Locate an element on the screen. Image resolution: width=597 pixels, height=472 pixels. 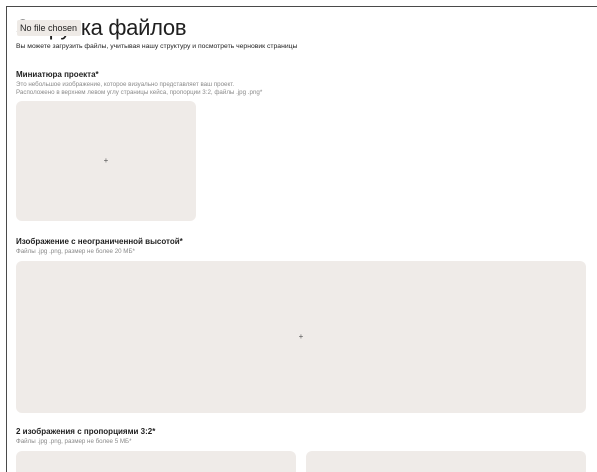
section-title-tall-image: Изображение с неограниченной высотой* is located at coordinates (99, 241).